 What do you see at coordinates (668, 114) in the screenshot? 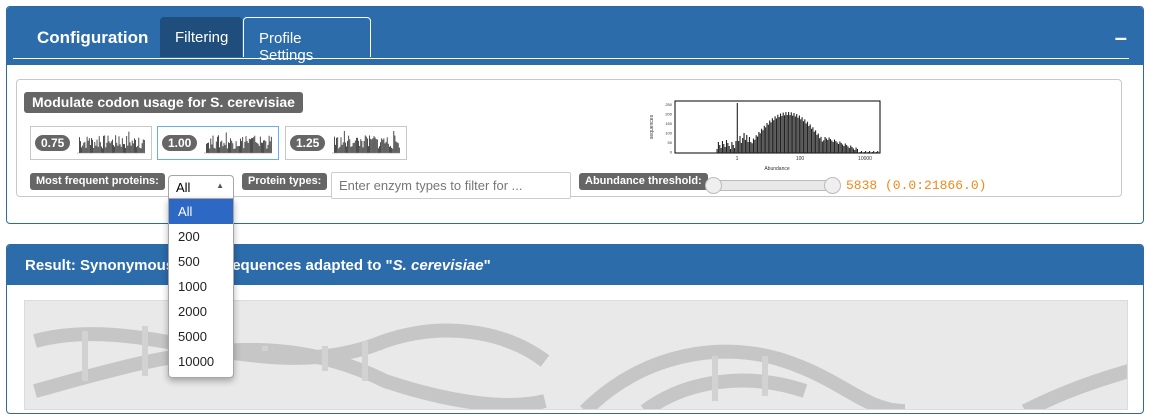
I see `histogram-ytick: 200` at bounding box center [668, 114].